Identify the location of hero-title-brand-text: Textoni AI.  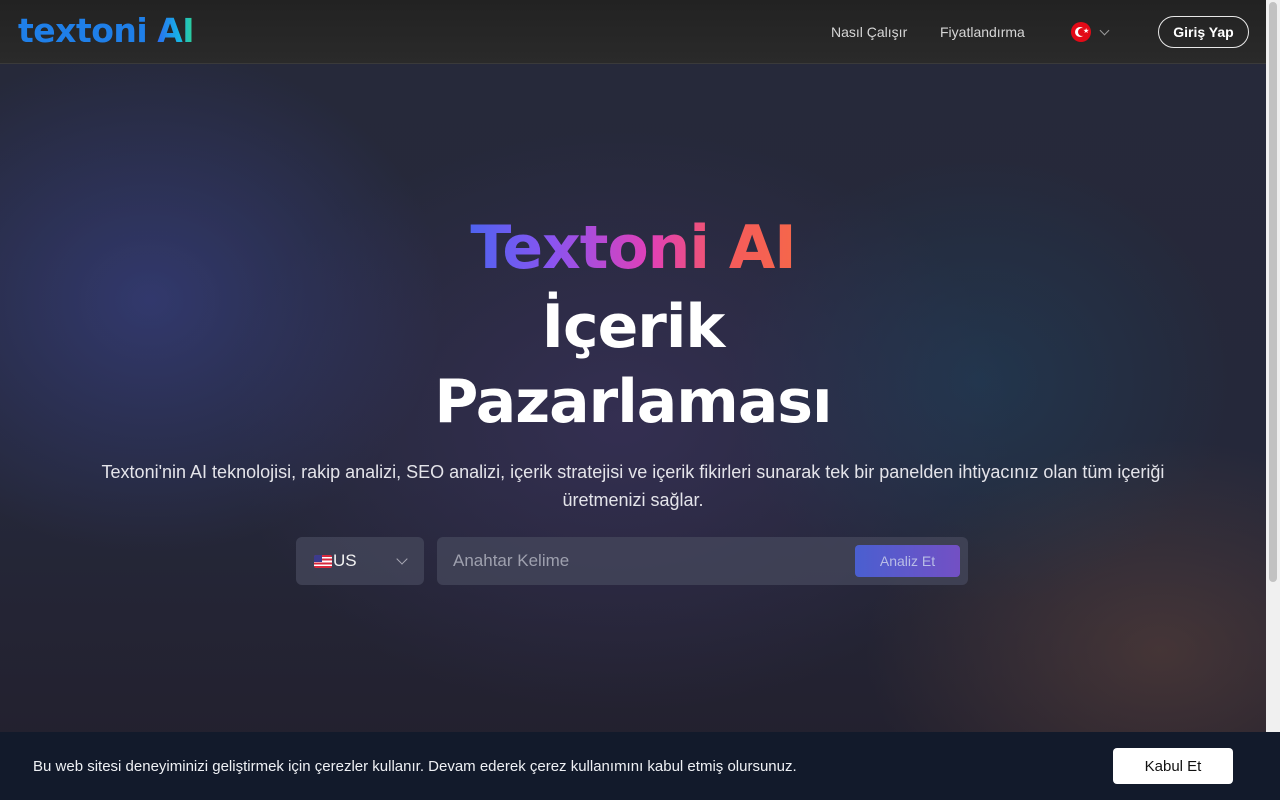
(633, 248).